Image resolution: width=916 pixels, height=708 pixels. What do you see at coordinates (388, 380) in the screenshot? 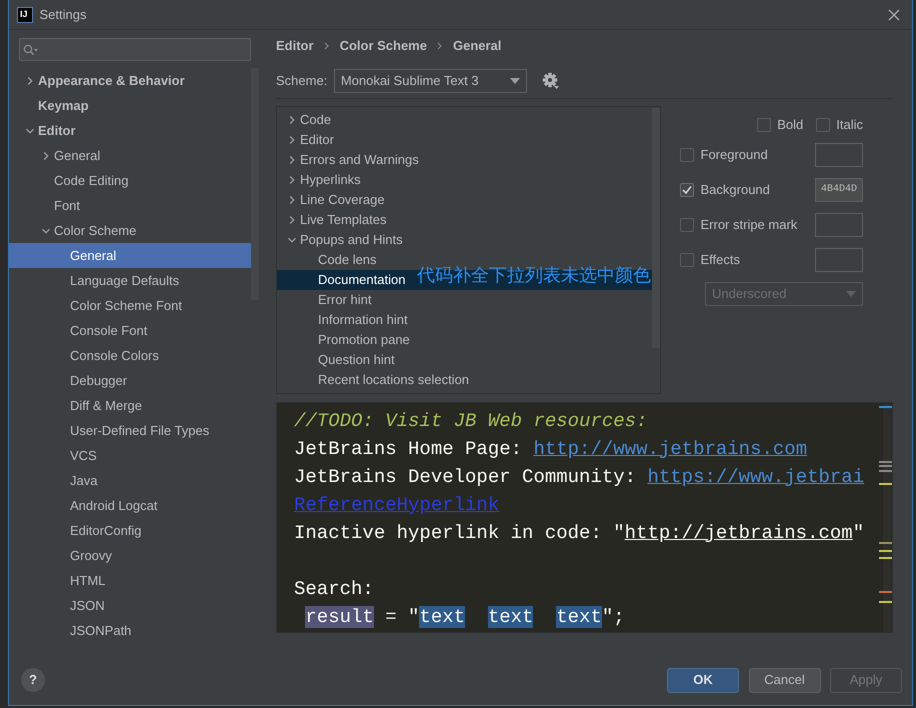
I see `tree-item: Recent locations selection` at bounding box center [388, 380].